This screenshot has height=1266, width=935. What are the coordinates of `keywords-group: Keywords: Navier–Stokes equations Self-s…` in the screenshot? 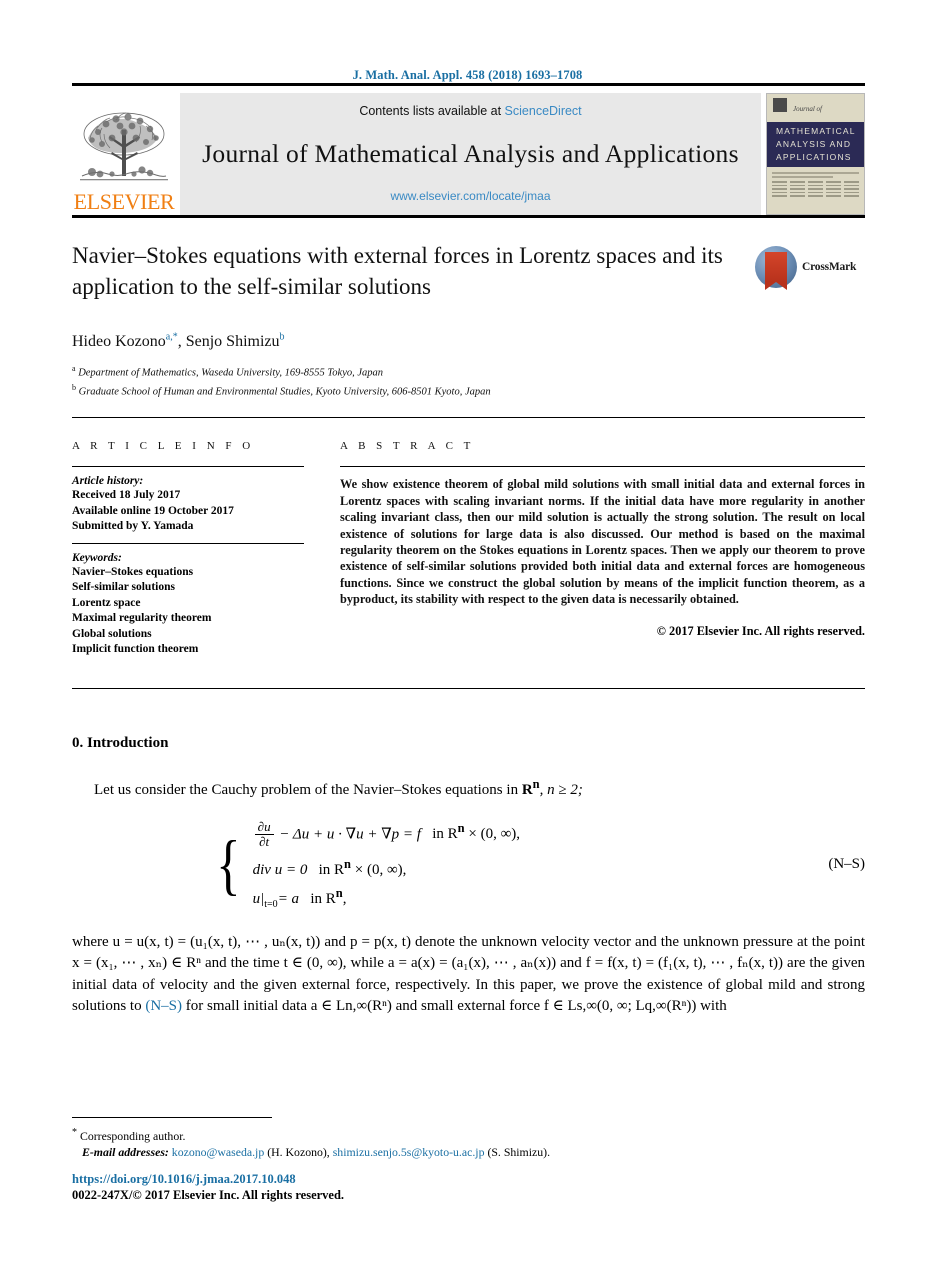 It's located at (188, 605).